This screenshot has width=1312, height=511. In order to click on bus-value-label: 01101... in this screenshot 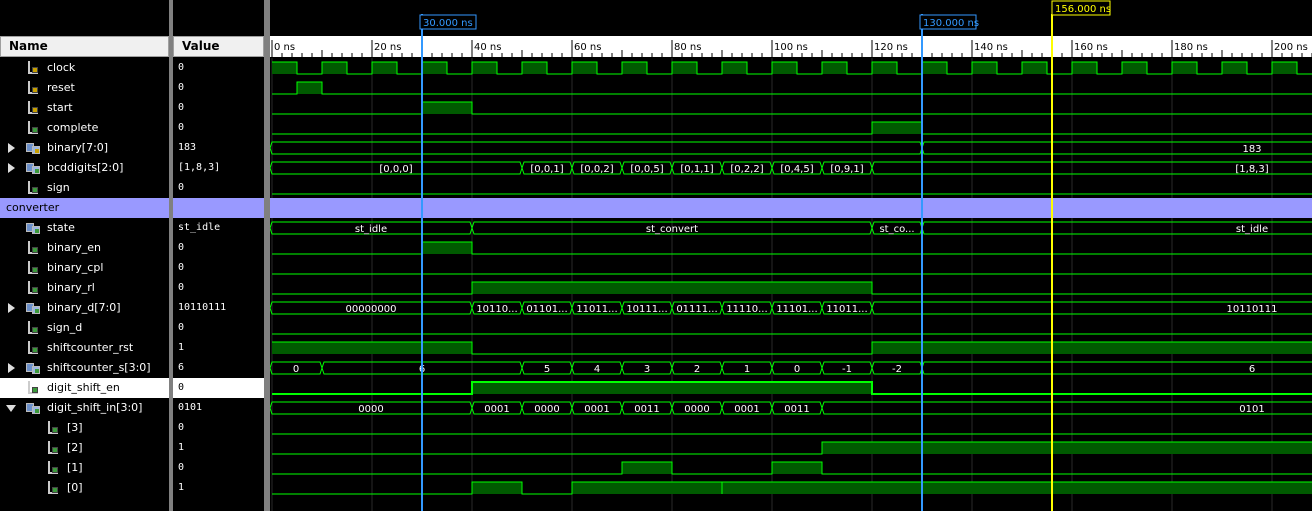, I will do `click(546, 309)`.